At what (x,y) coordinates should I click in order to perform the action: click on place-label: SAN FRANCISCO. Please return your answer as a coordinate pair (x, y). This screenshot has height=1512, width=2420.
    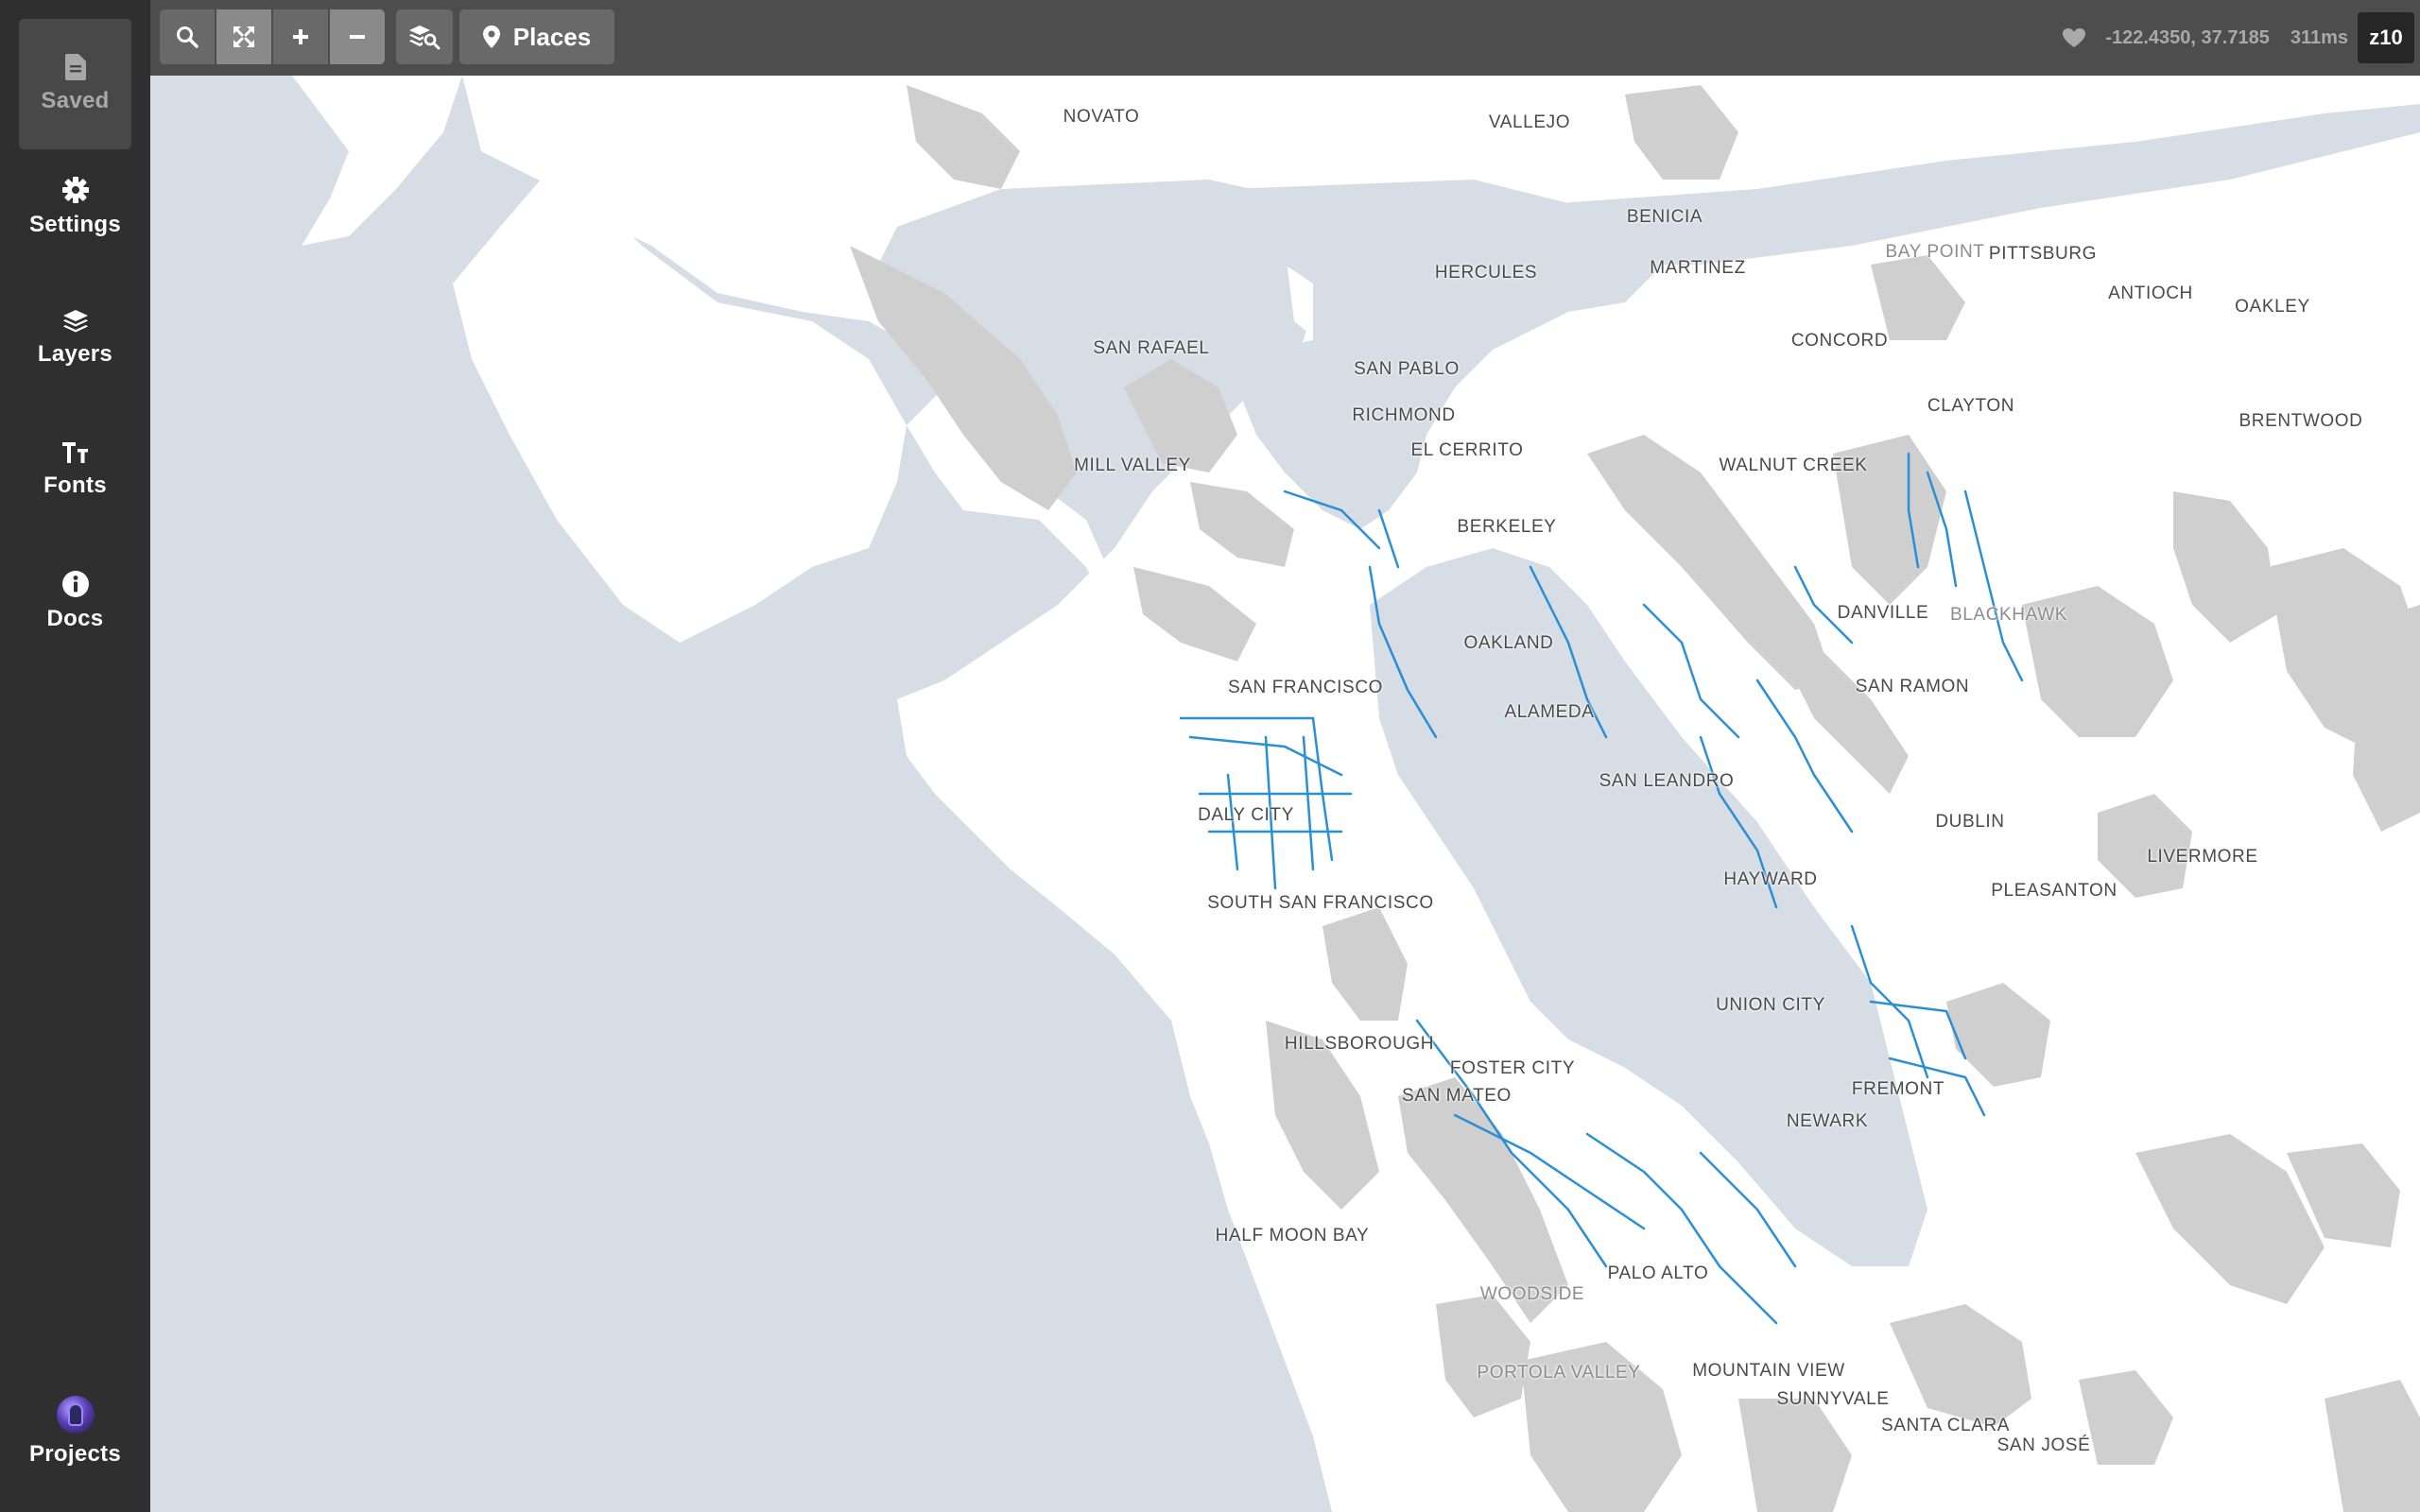
    Looking at the image, I should click on (1305, 688).